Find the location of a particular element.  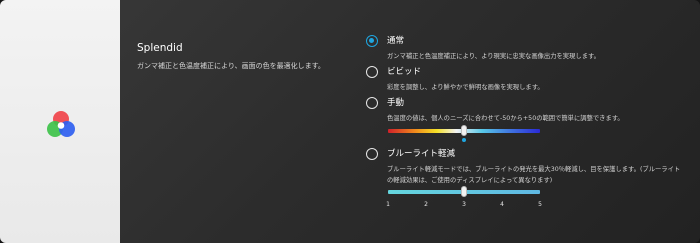

rgb-color-circles-icon is located at coordinates (61, 124).